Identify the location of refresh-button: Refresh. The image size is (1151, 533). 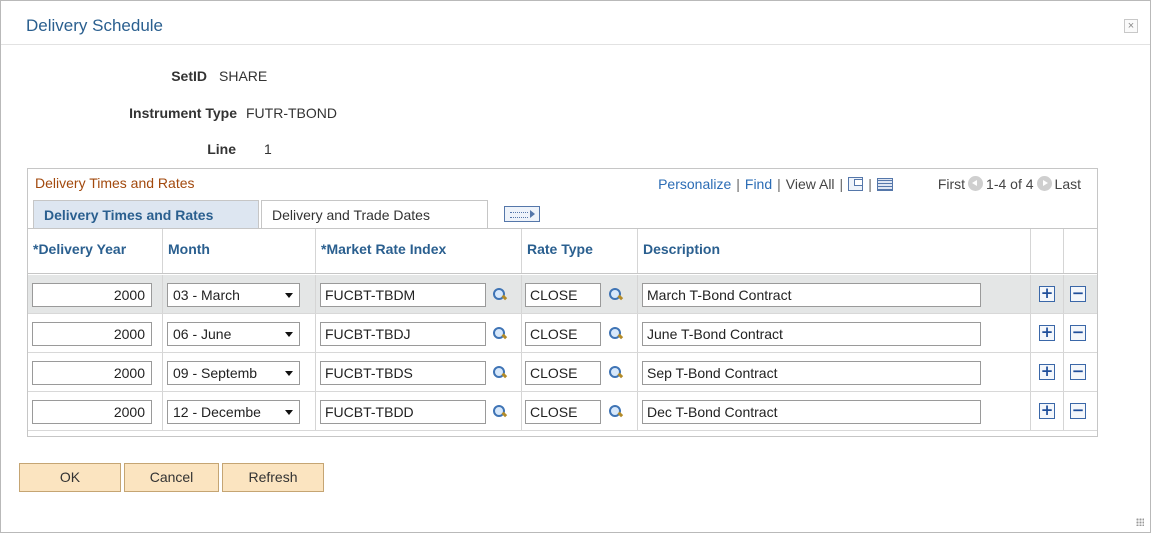
(273, 477).